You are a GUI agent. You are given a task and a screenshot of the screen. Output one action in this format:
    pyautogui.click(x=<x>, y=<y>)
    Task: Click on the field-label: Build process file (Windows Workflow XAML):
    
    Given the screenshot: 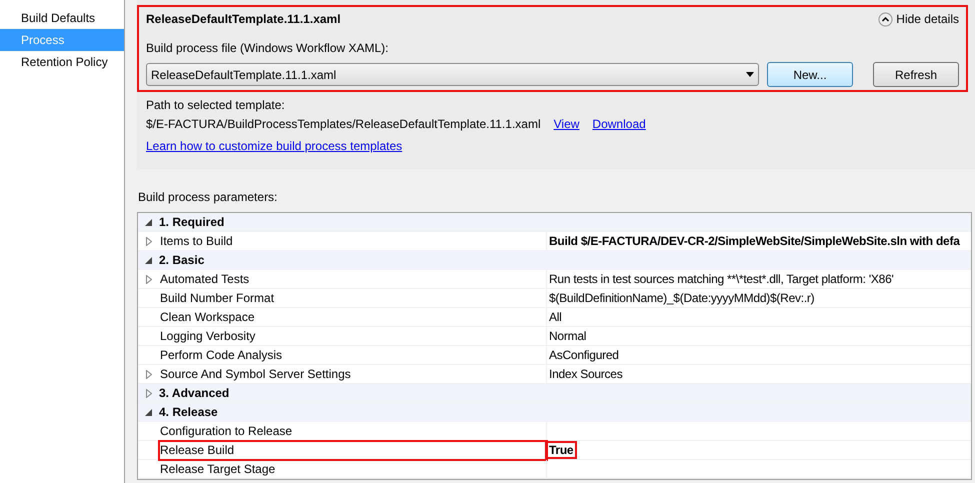 What is the action you would take?
    pyautogui.click(x=268, y=48)
    